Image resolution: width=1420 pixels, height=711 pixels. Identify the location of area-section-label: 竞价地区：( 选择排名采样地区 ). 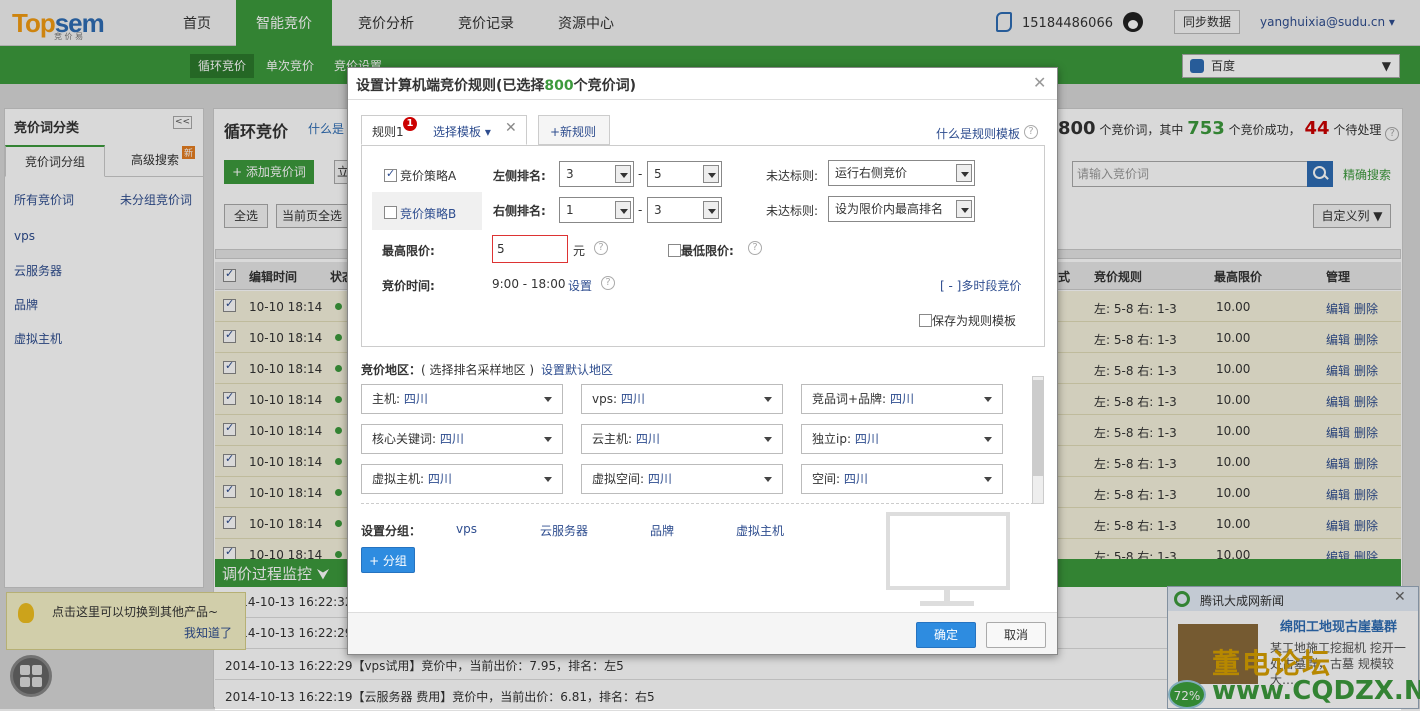
(448, 370).